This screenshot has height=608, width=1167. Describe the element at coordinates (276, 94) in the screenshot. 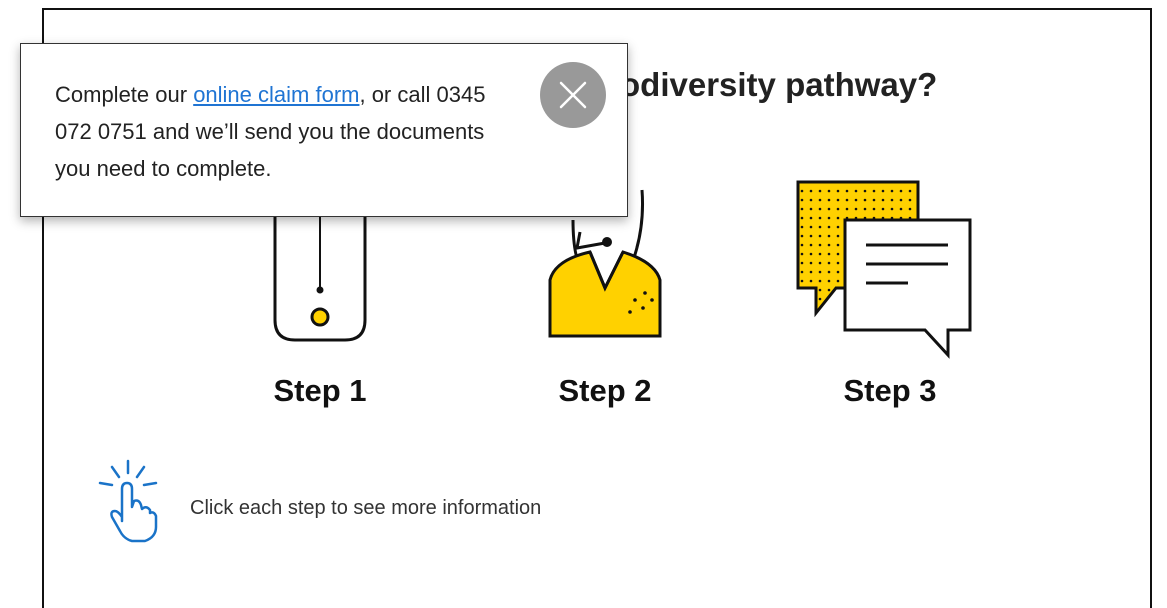

I see `online-claim-form-link: online claim form` at that location.